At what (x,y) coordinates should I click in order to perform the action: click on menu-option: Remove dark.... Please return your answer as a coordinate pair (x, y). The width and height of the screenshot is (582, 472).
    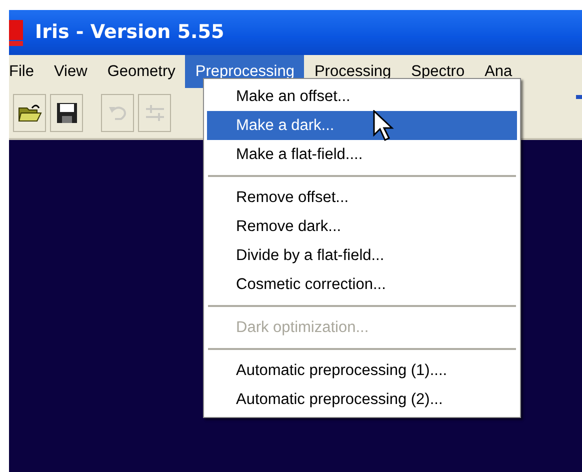
    Looking at the image, I should click on (362, 226).